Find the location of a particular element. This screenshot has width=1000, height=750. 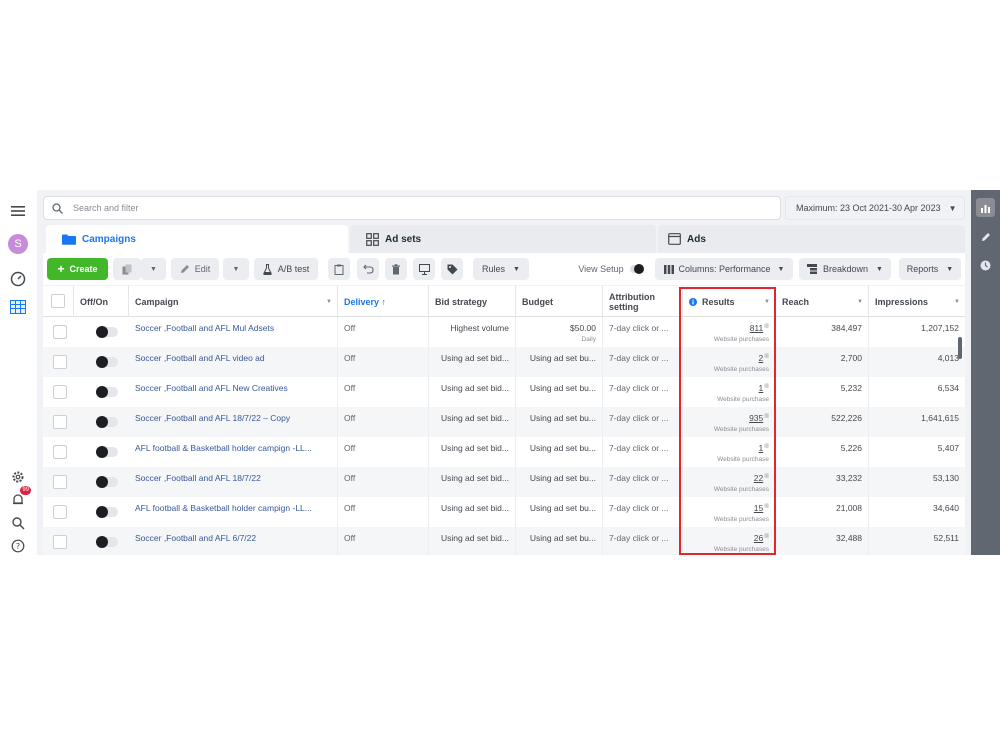

tab-ads: Ads is located at coordinates (811, 239).